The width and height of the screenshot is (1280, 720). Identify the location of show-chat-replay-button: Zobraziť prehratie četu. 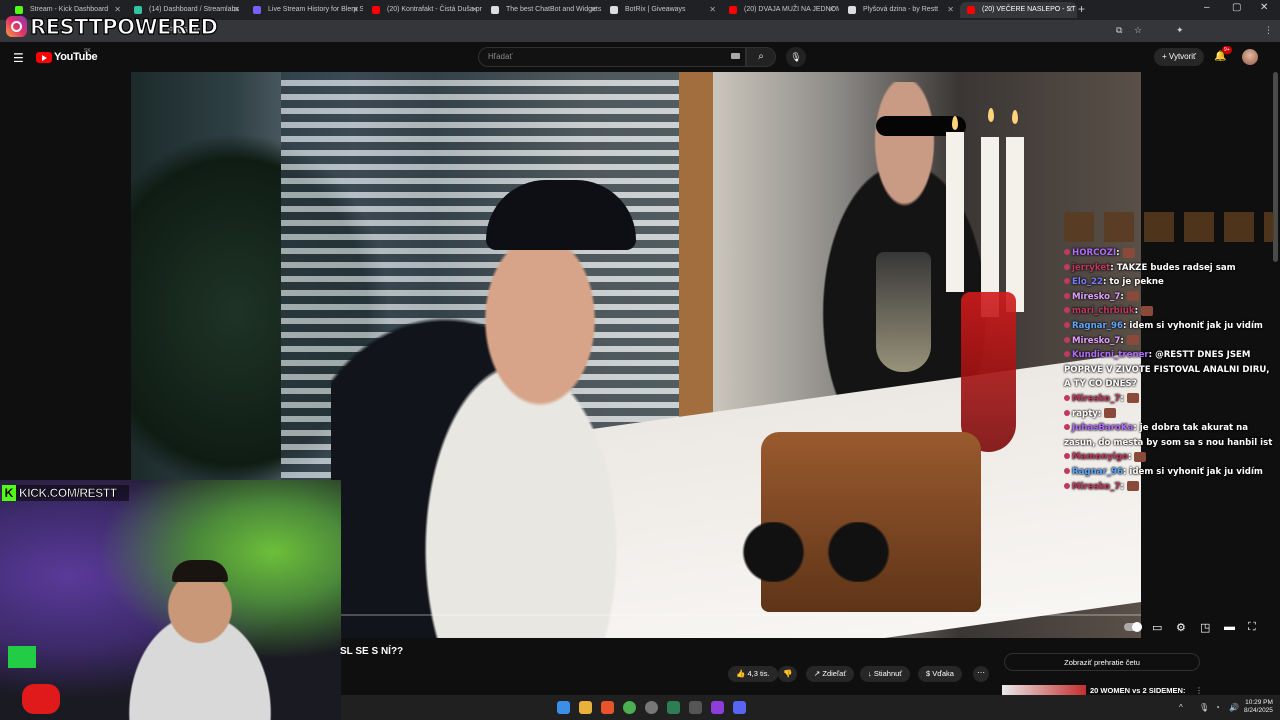
(1102, 662).